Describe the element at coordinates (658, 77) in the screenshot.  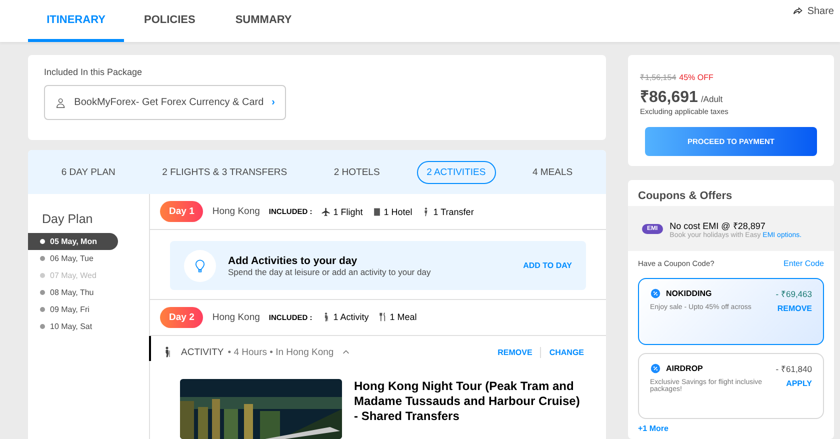
I see `original-price: ₹1,56,154` at that location.